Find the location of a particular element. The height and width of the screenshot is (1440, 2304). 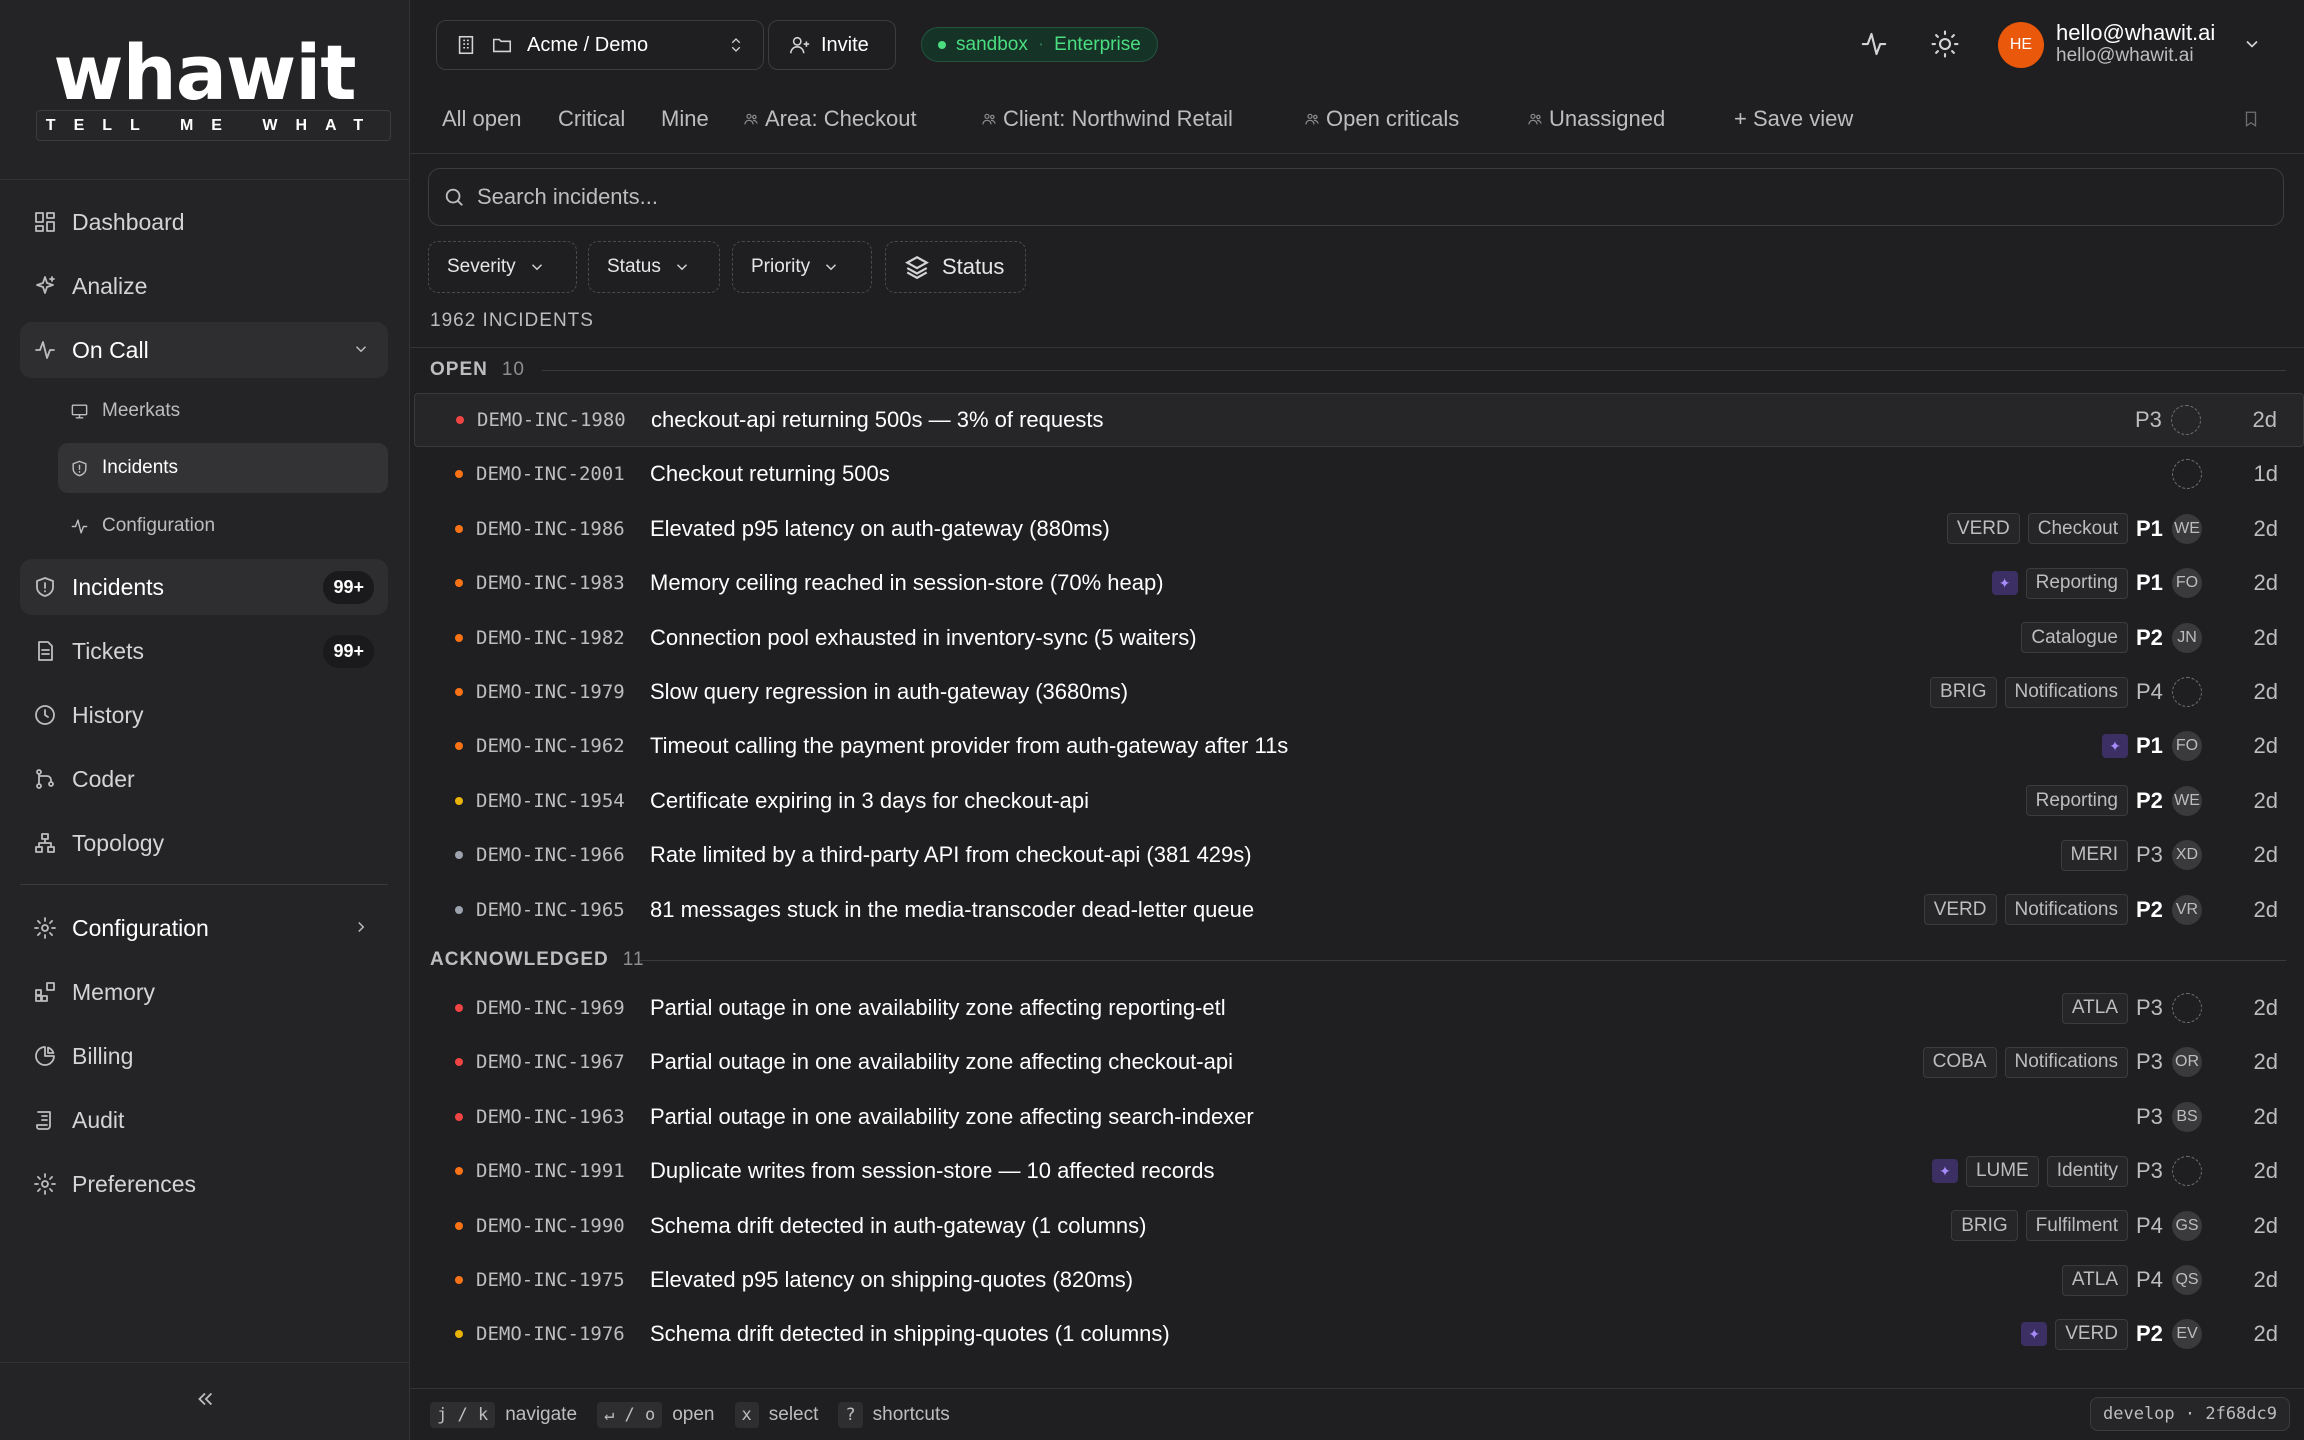

filter-priority: Priority is located at coordinates (802, 267).